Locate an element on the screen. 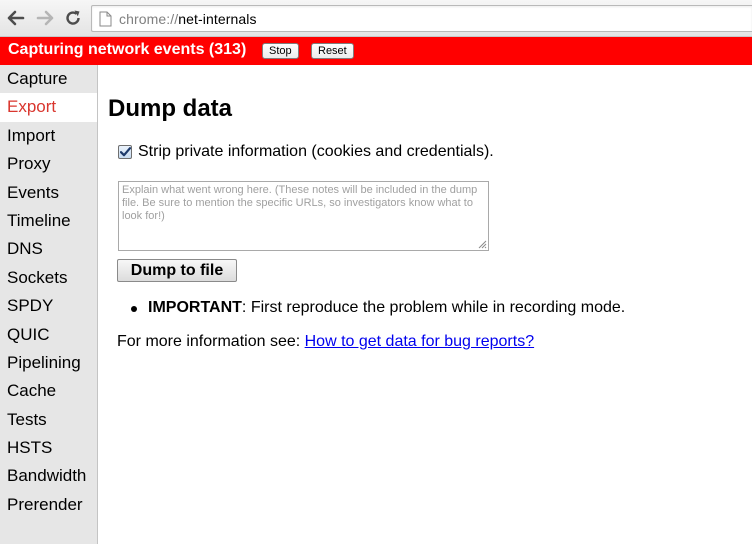 The width and height of the screenshot is (752, 544). reload-icon is located at coordinates (73, 17).